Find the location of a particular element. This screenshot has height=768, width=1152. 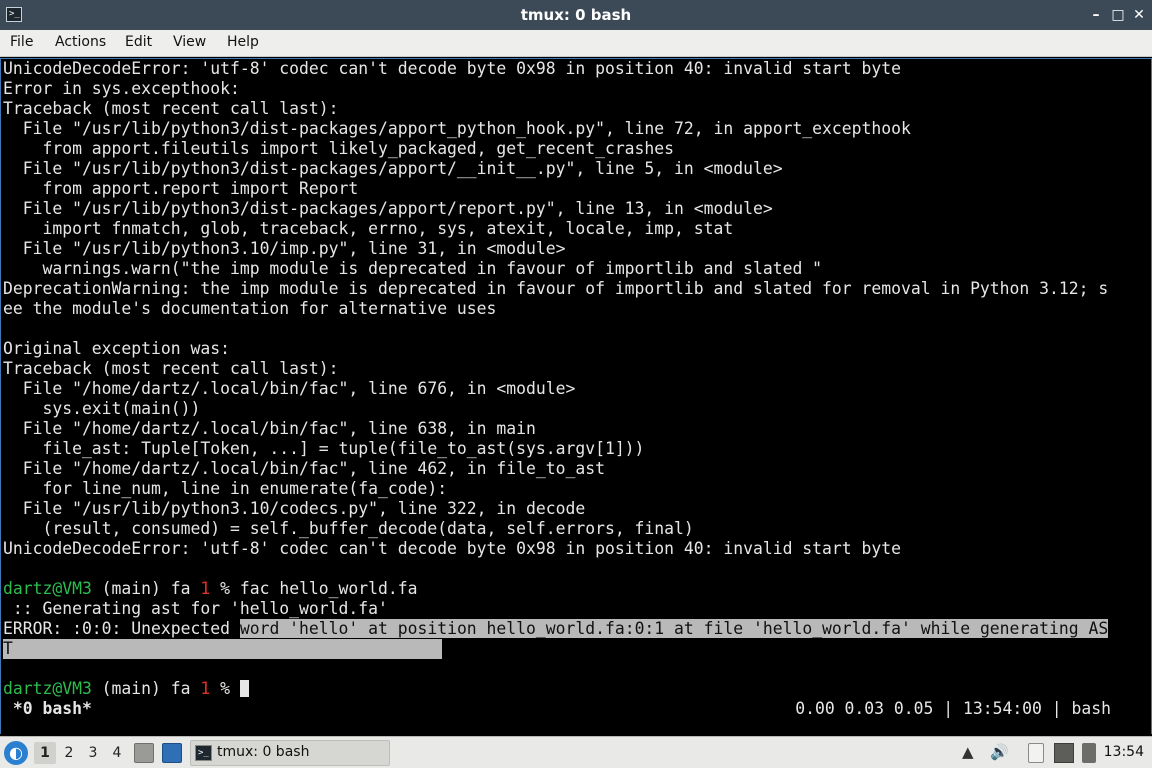

taskbar-task-tmux: >_ tmux: 0 bash is located at coordinates (290, 753).